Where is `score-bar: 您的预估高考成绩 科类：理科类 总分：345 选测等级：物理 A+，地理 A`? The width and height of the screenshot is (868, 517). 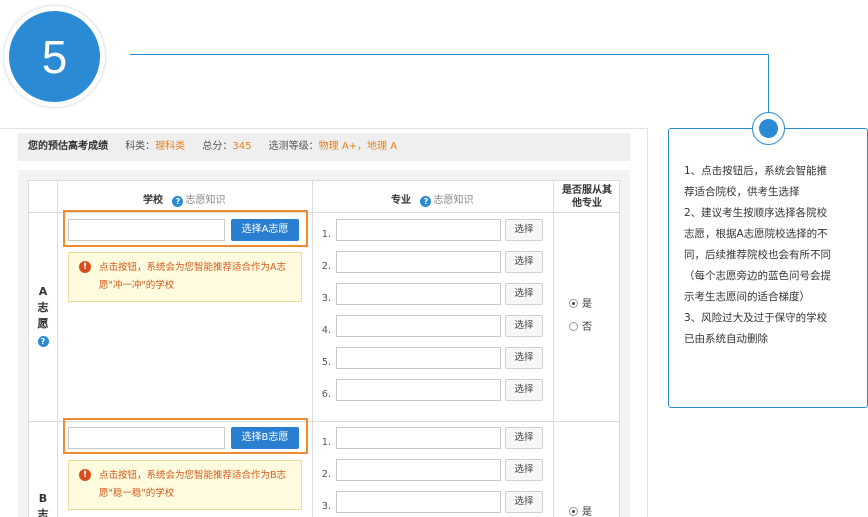
score-bar: 您的预估高考成绩 科类：理科类 总分：345 选测等级：物理 A+，地理 A is located at coordinates (324, 147).